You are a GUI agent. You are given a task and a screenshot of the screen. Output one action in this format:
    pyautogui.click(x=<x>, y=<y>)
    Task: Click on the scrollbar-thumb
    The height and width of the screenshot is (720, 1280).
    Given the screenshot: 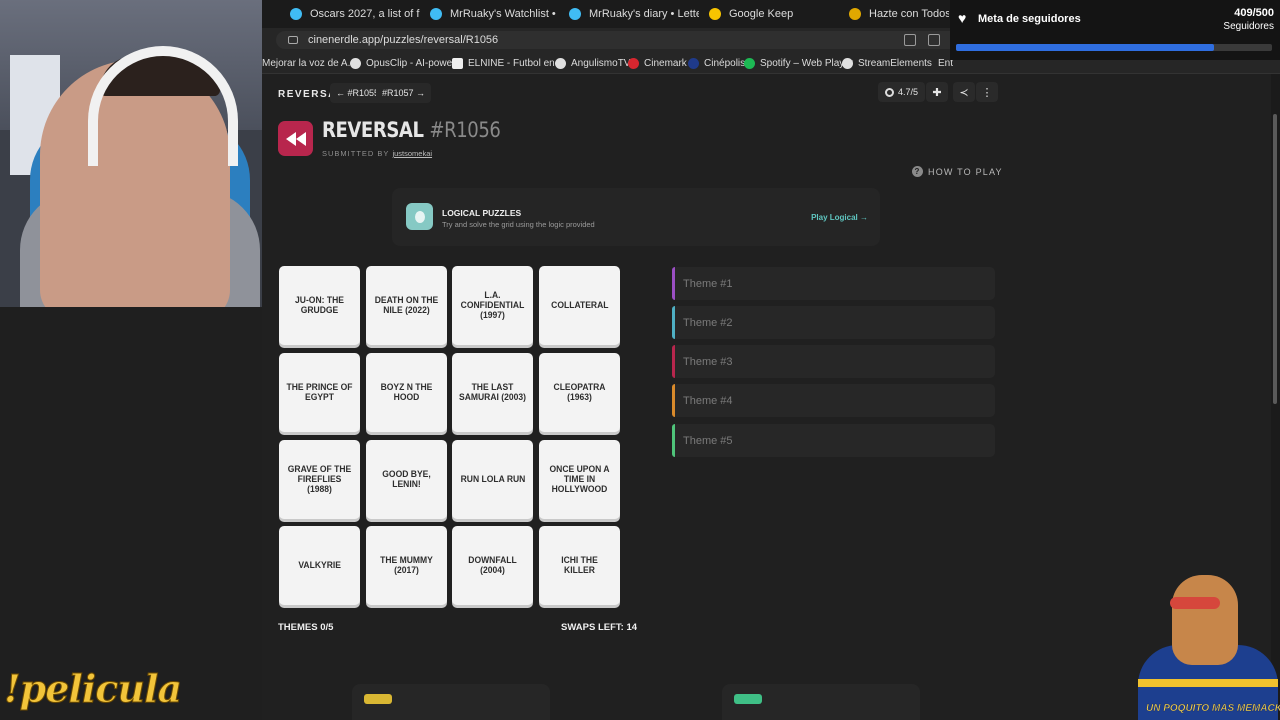 What is the action you would take?
    pyautogui.click(x=1275, y=259)
    